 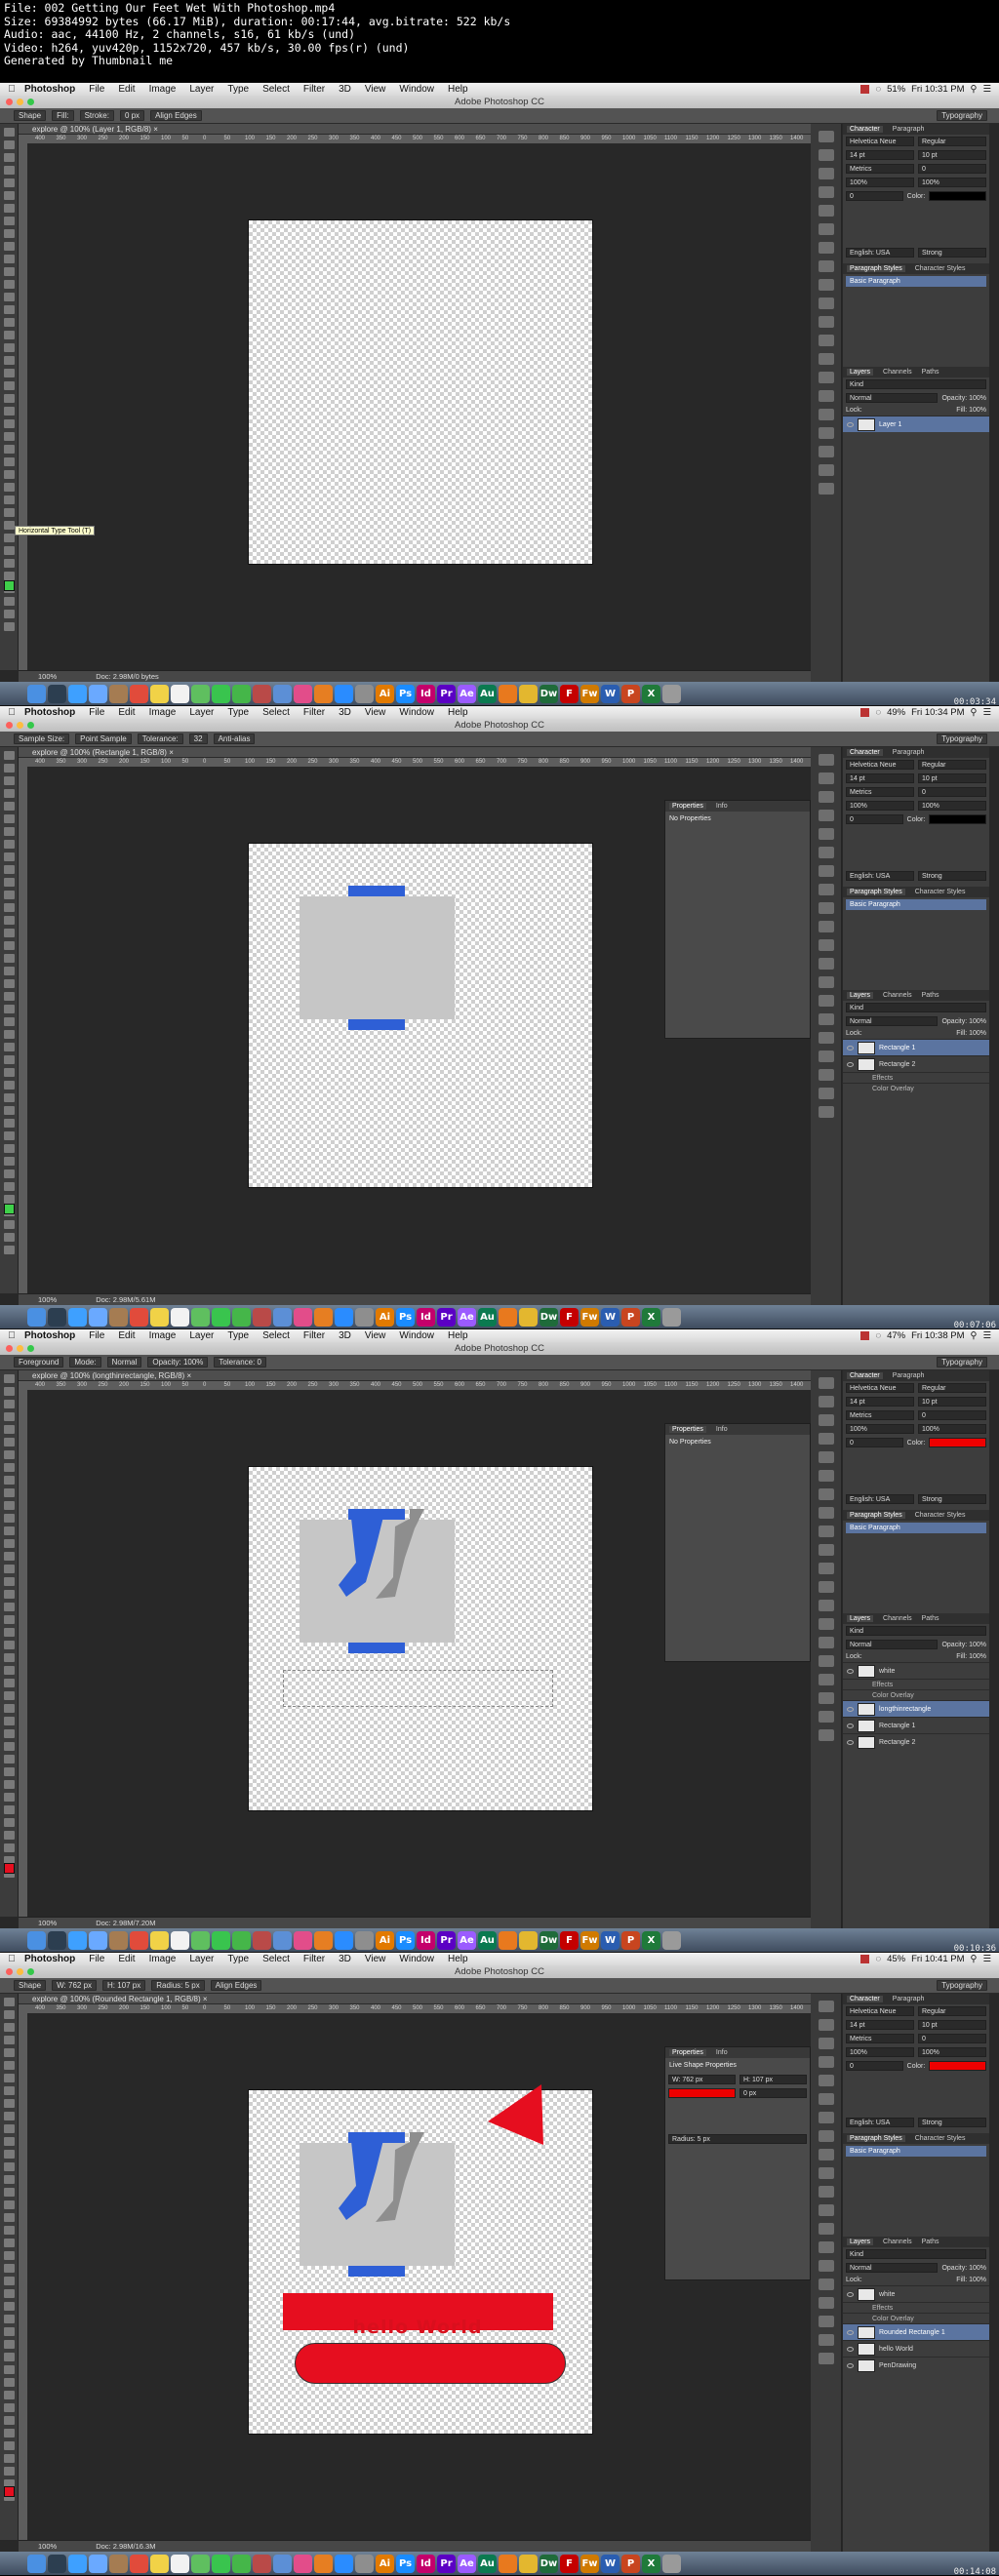 What do you see at coordinates (176, 115) in the screenshot?
I see `option-4: Align Edges` at bounding box center [176, 115].